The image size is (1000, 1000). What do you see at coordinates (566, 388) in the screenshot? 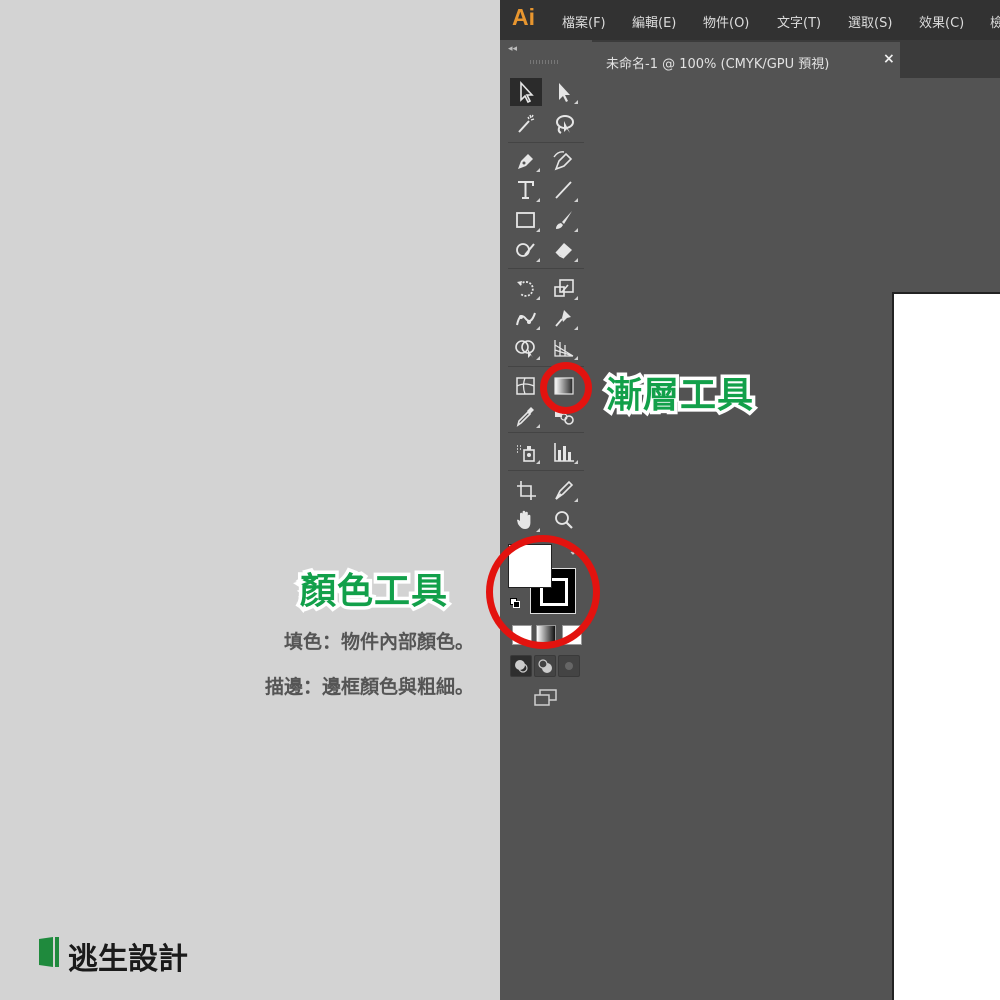
I see `gradient-tool-highlight-ring` at bounding box center [566, 388].